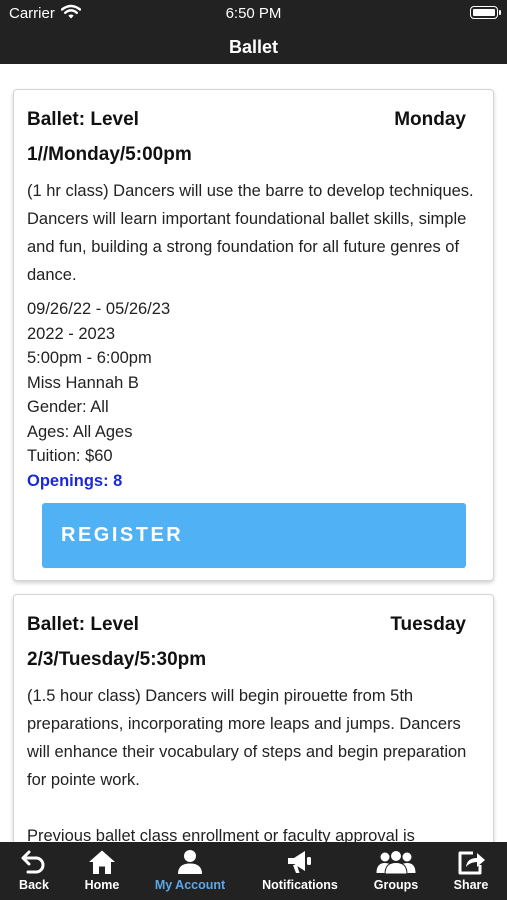 The height and width of the screenshot is (900, 507). Describe the element at coordinates (471, 885) in the screenshot. I see `tab-label: Share` at that location.